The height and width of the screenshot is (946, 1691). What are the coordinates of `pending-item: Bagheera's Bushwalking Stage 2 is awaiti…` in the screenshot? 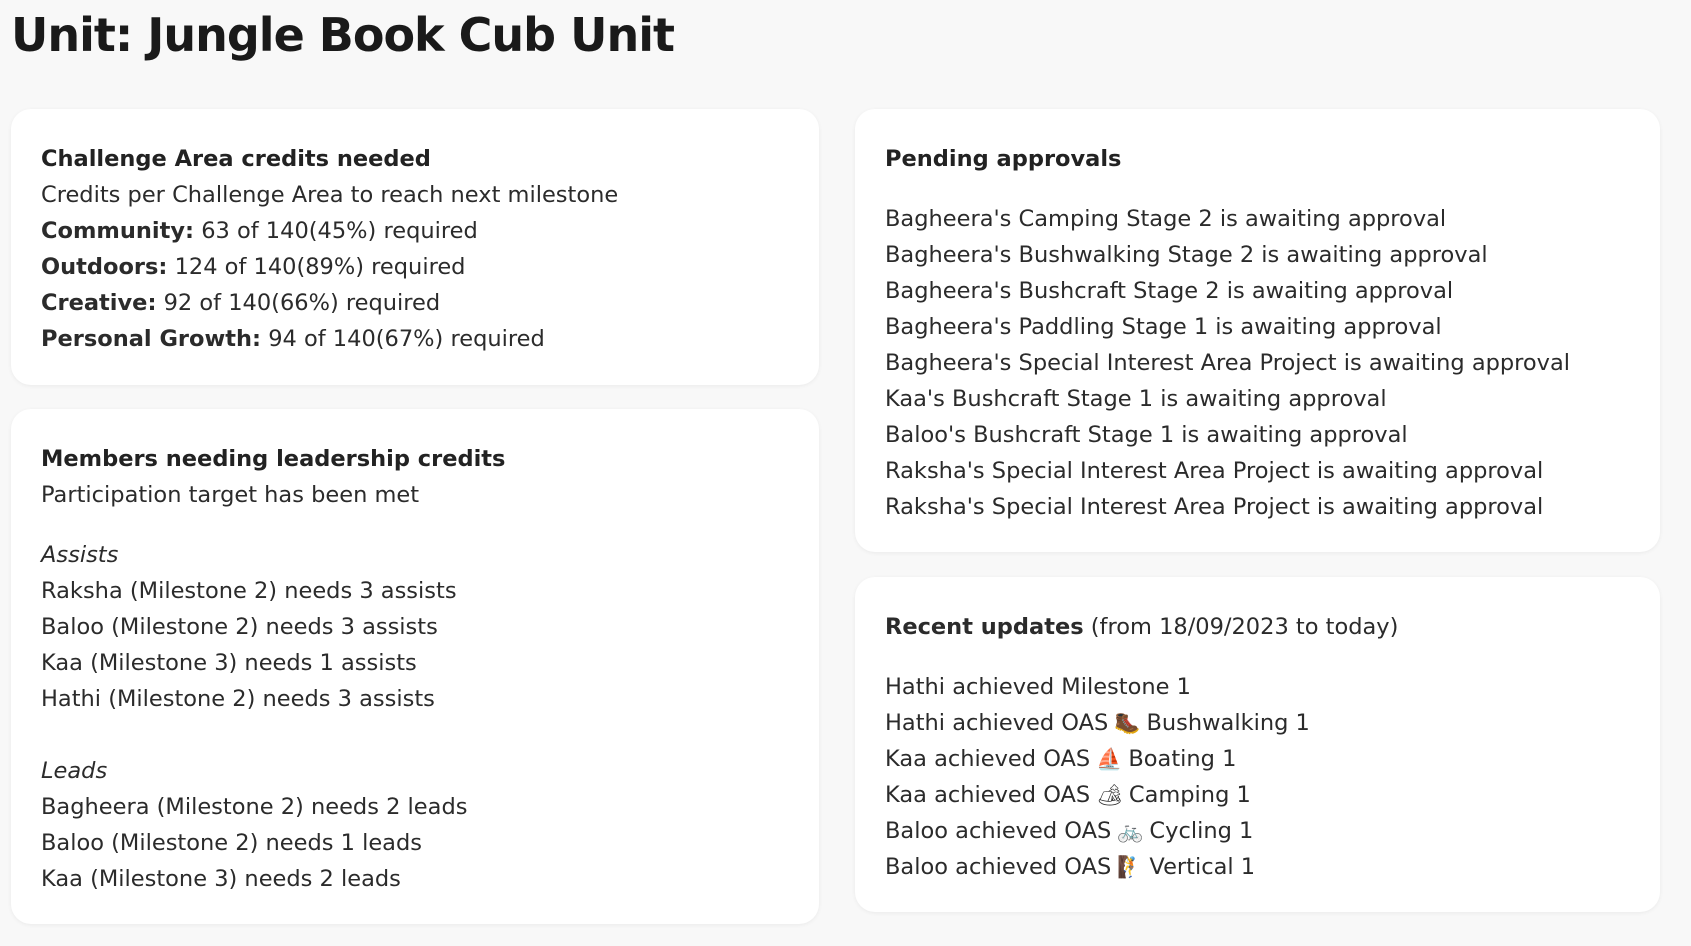 It's located at (1186, 255).